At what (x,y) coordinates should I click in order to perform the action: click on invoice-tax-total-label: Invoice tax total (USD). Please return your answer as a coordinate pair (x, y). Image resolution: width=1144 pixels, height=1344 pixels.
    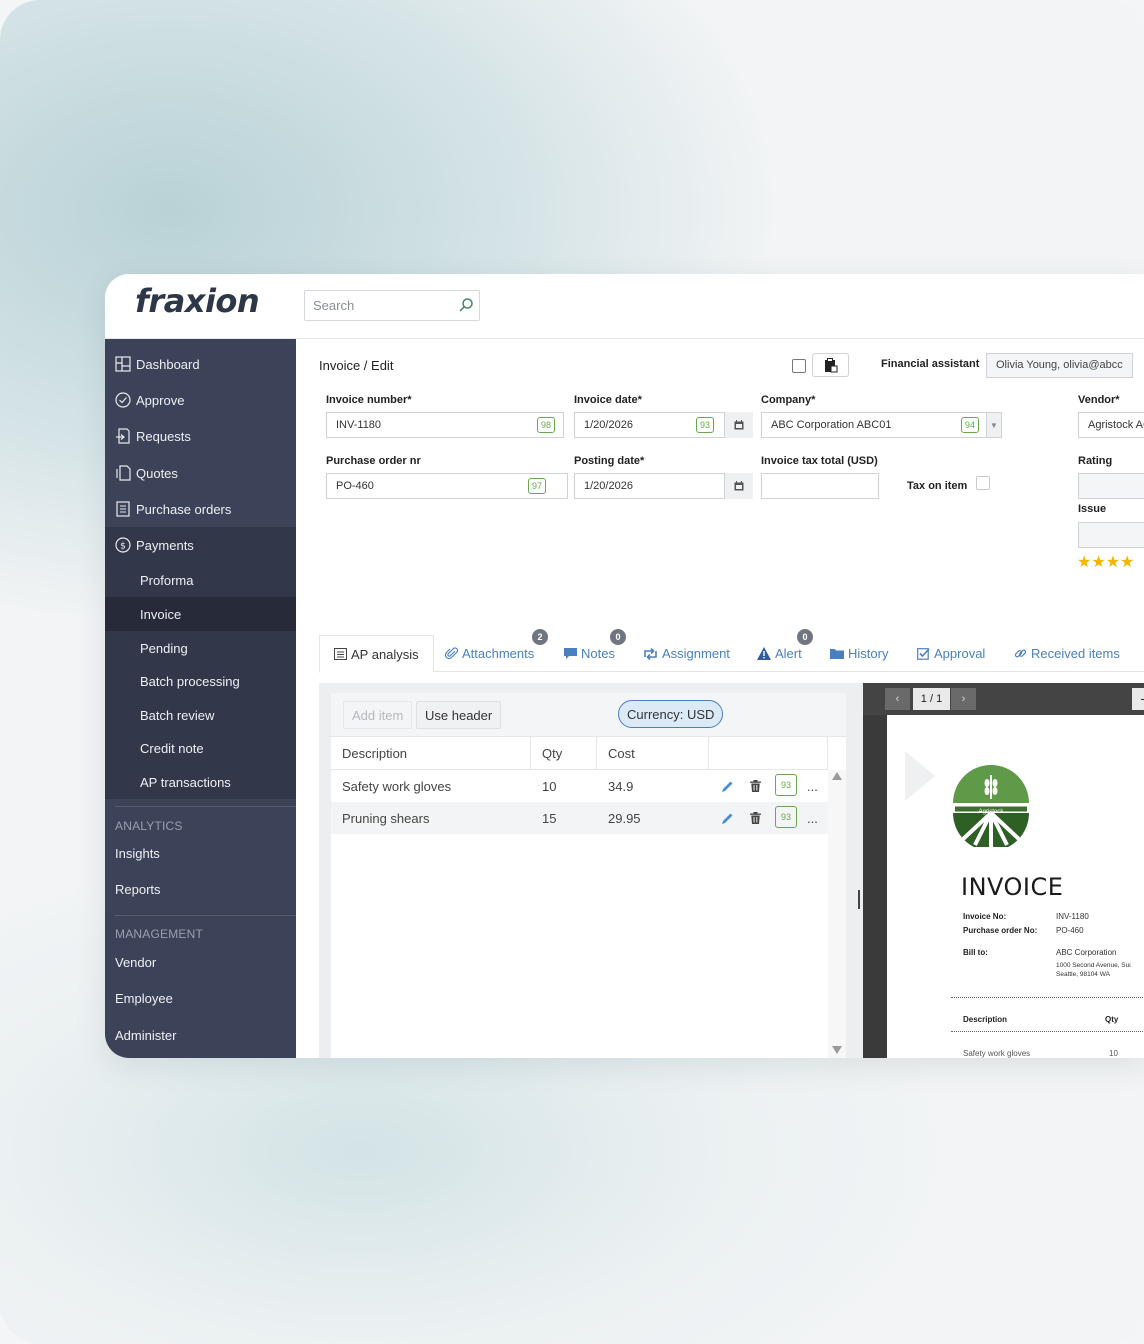
    Looking at the image, I should click on (819, 461).